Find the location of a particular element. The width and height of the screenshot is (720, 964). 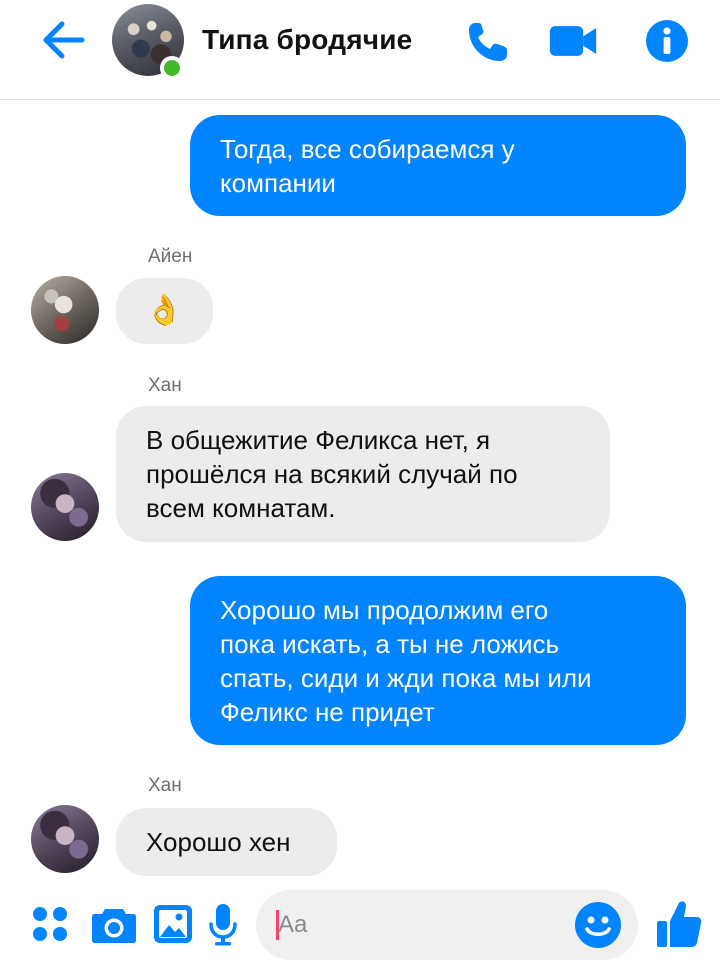

chat-header: Типа бродячие is located at coordinates (360, 50).